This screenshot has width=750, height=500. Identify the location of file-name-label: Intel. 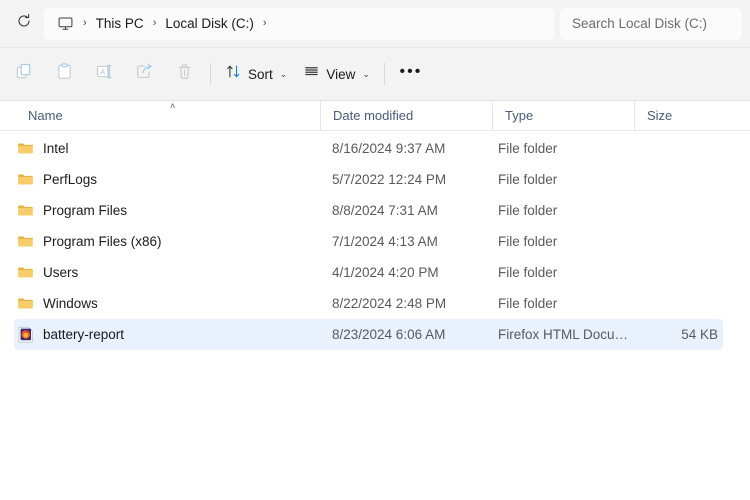
(56, 148).